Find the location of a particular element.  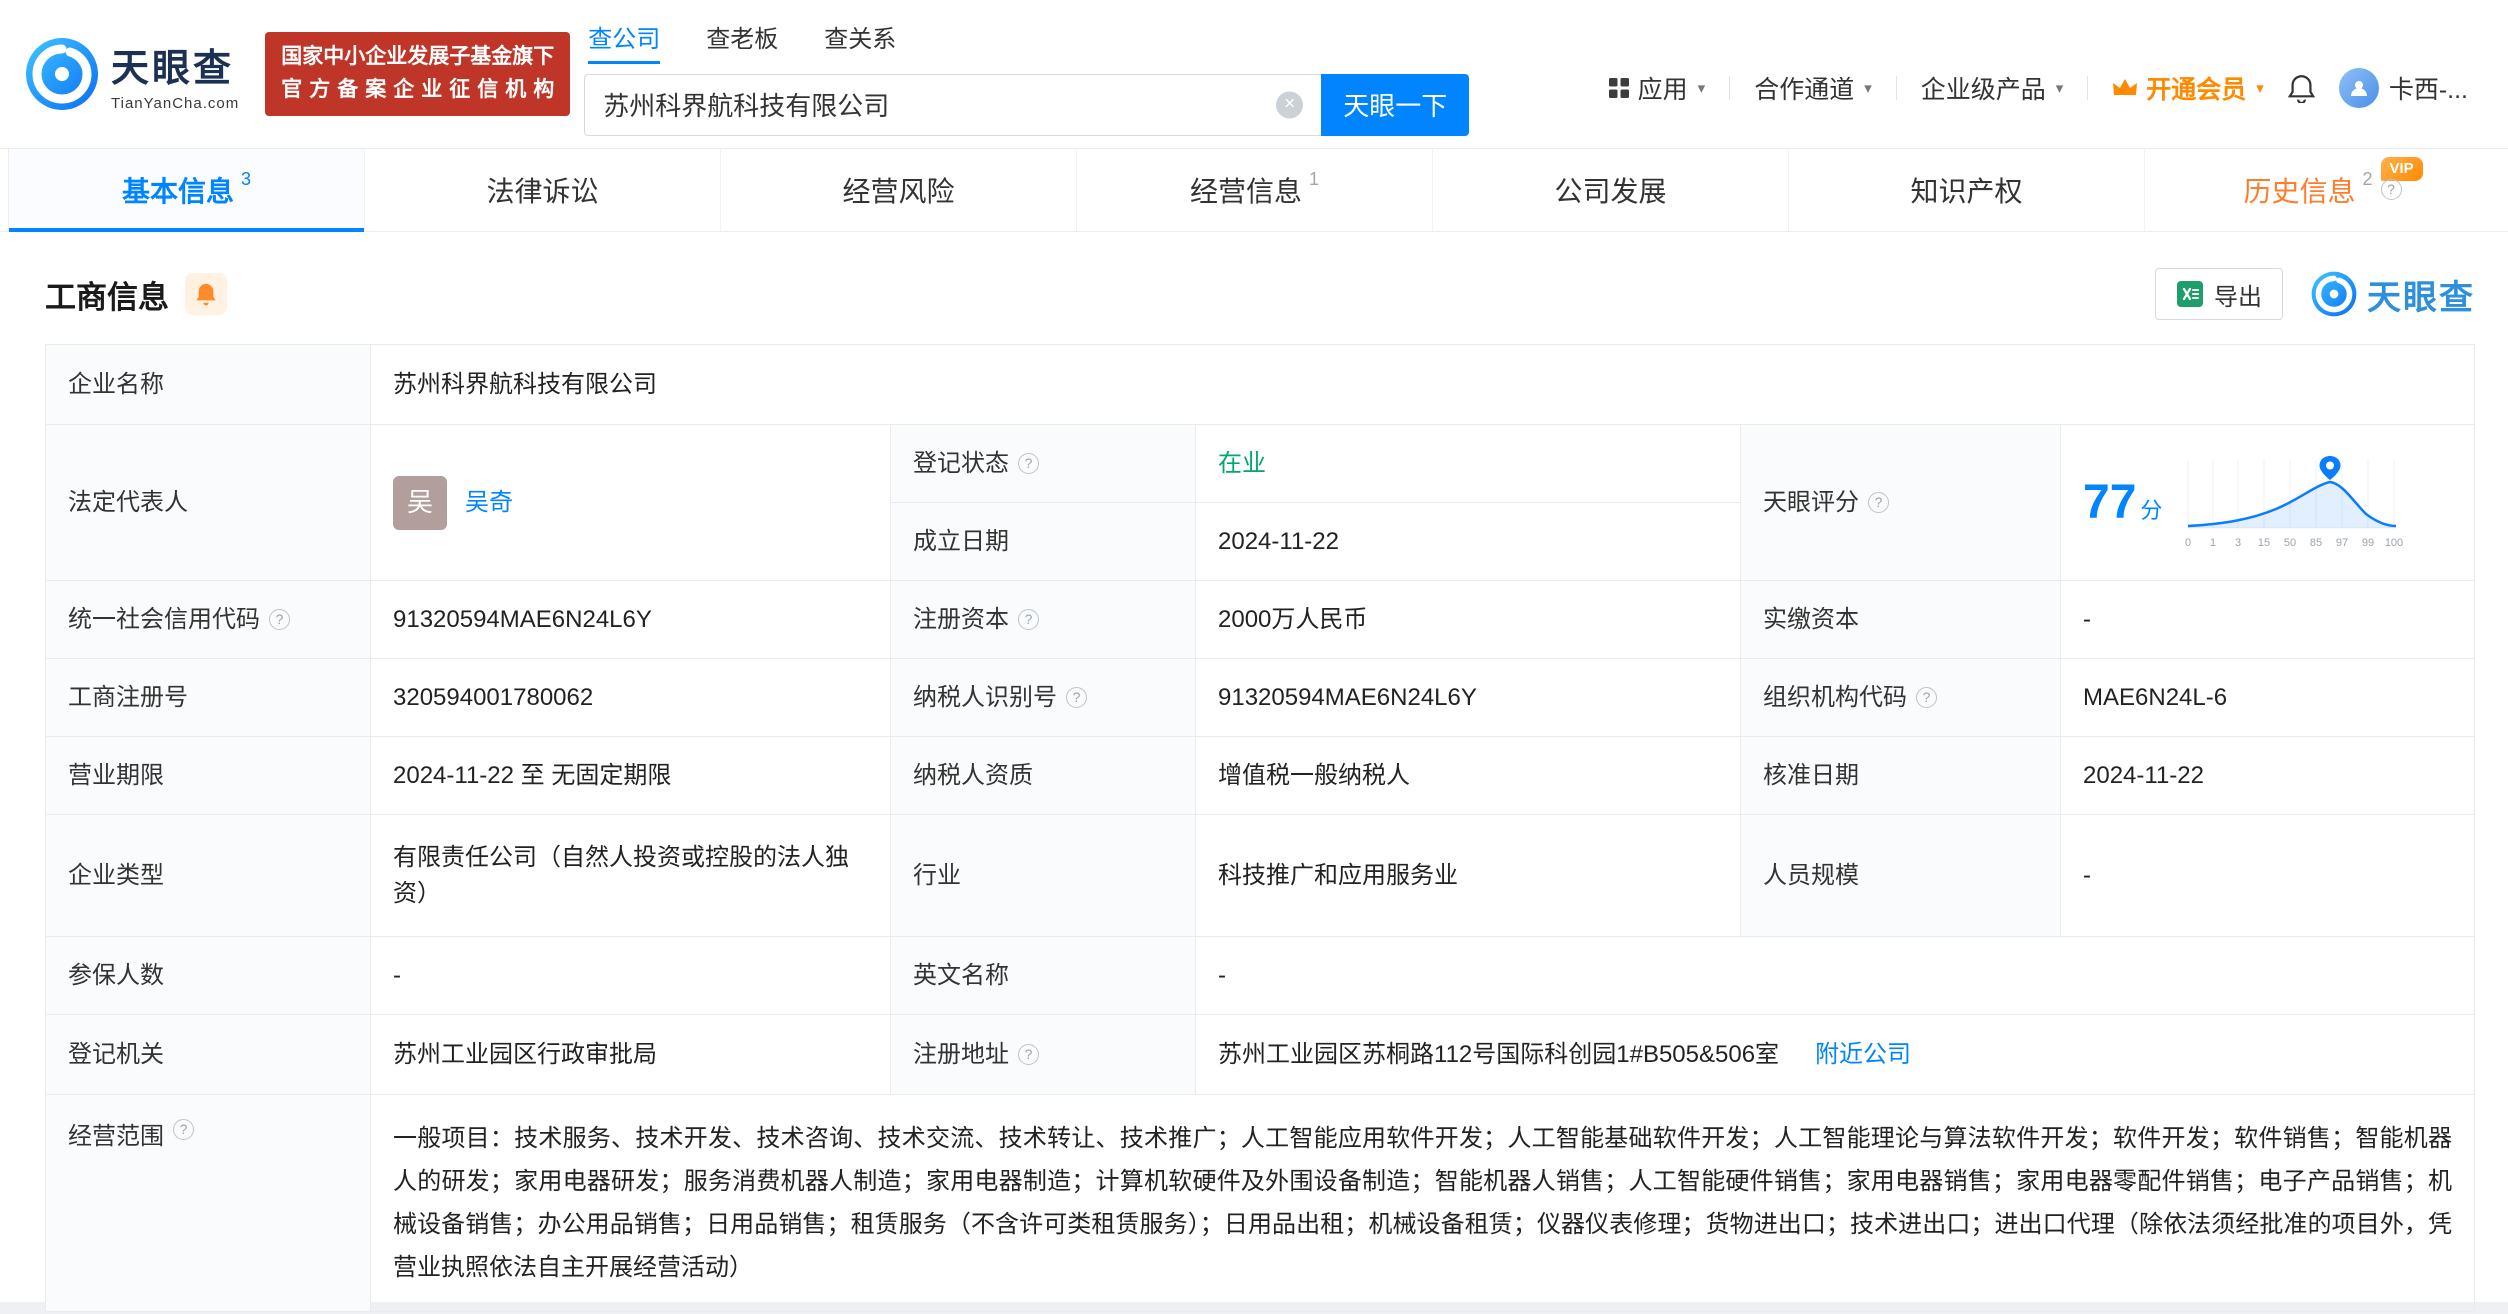

badge-line2: 官方备案企业征信机构 is located at coordinates (418, 89).